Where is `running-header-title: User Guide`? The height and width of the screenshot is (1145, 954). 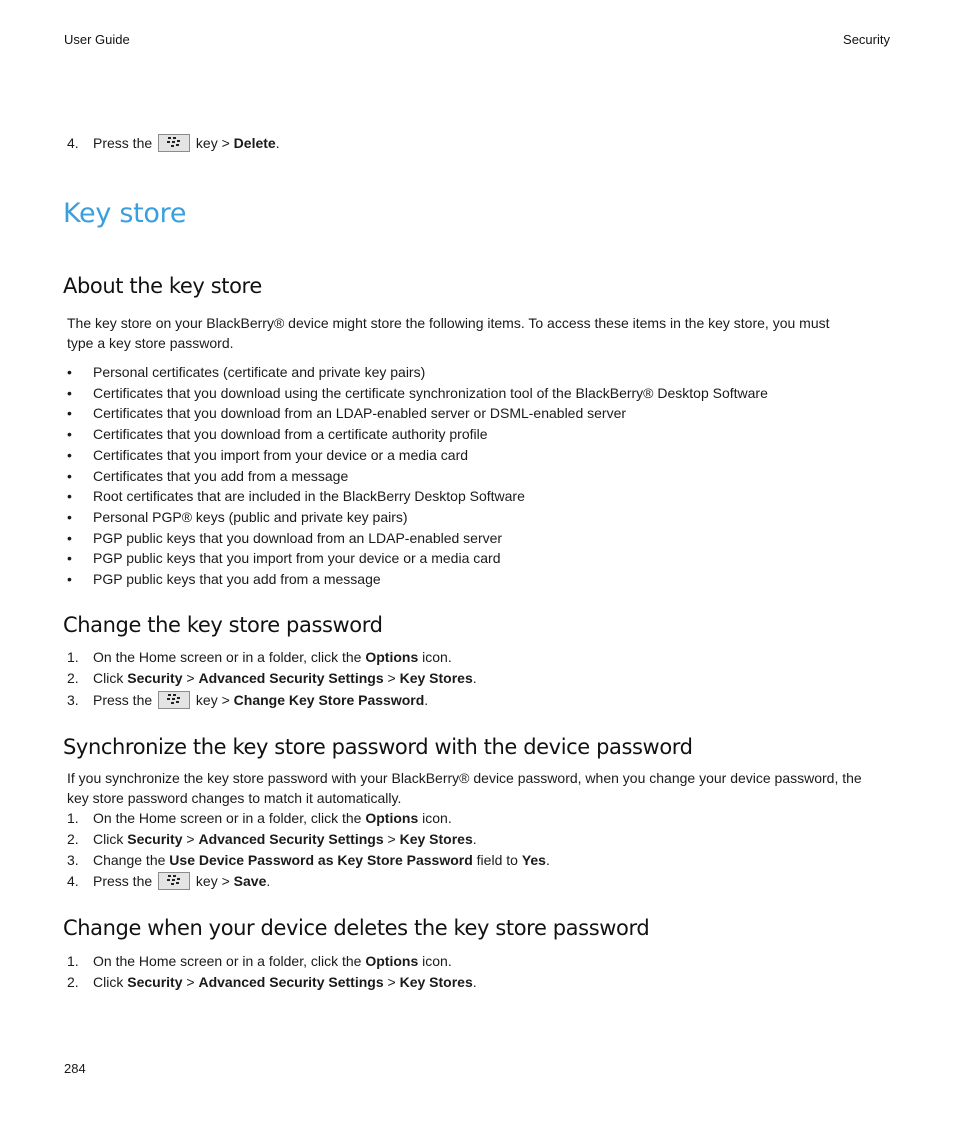
running-header-title: User Guide is located at coordinates (97, 39).